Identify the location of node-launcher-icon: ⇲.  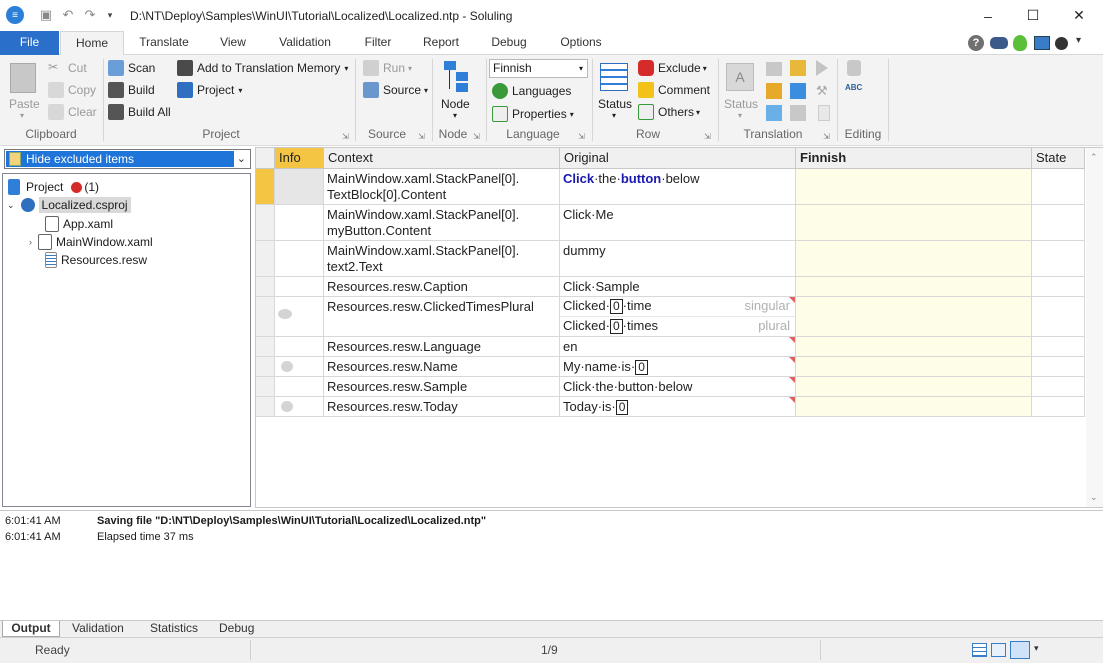
(476, 136).